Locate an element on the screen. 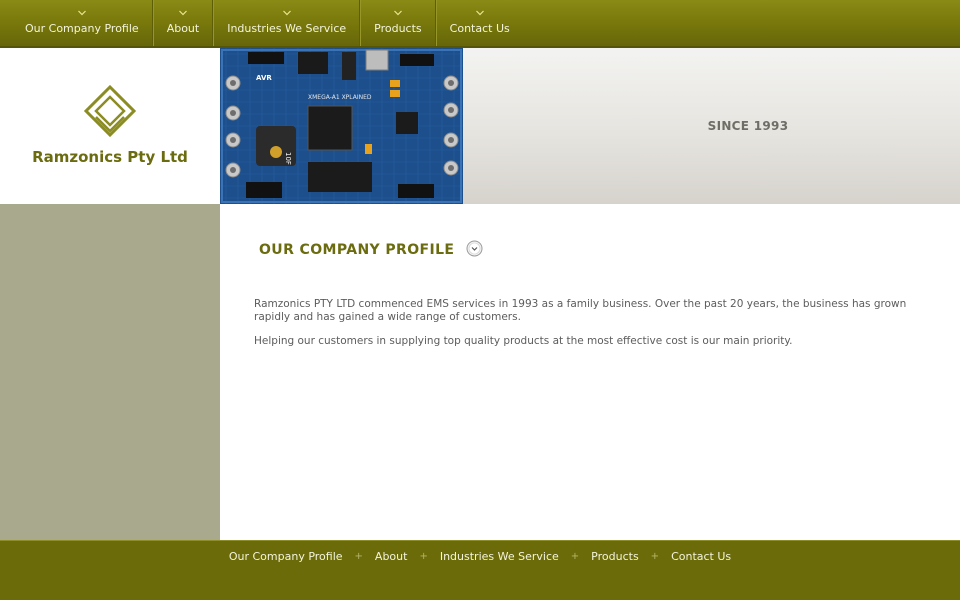 This screenshot has height=600, width=960. circuit-board-graphic: XMEGA-A1 XPLAINED AVR 10F is located at coordinates (341, 126).